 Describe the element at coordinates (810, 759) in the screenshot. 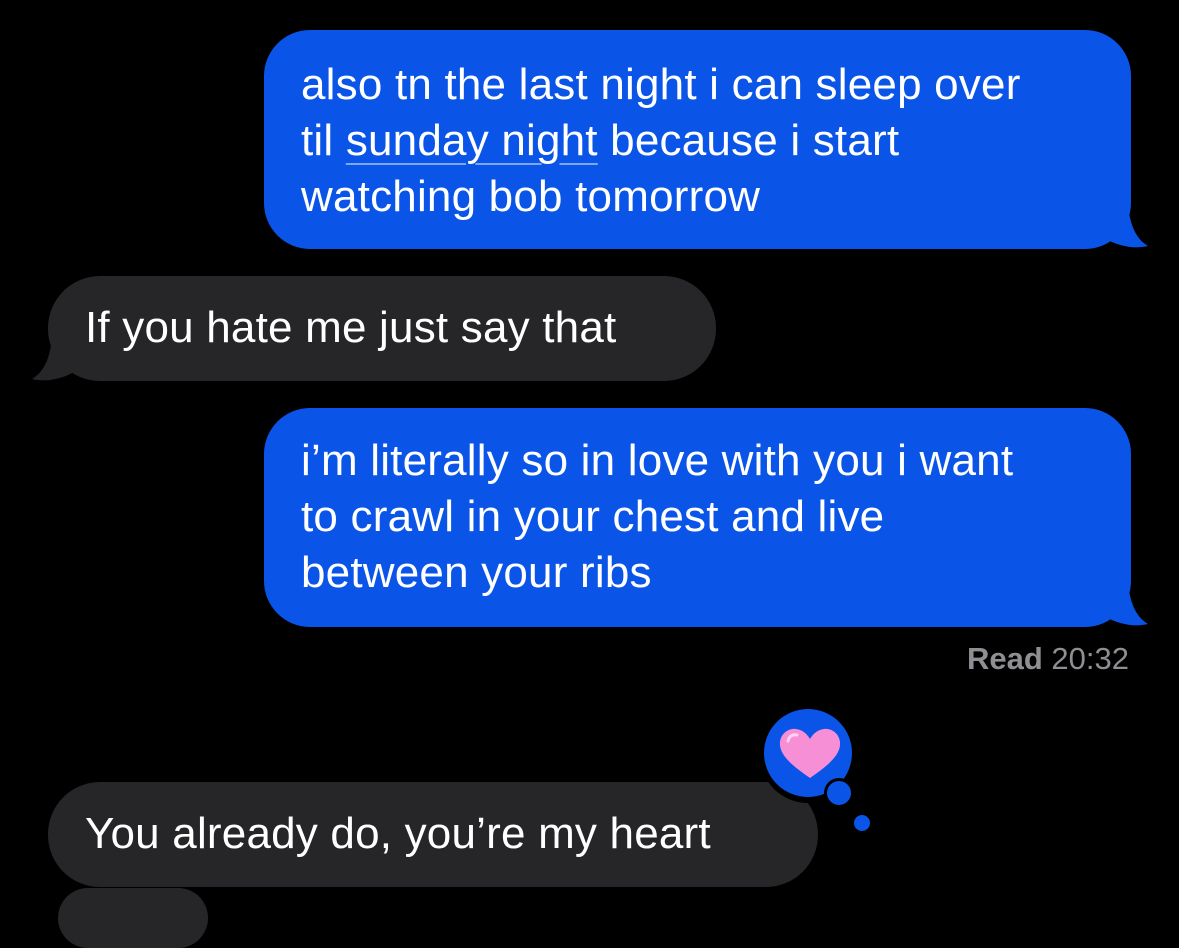

I see `heart-tapback` at that location.